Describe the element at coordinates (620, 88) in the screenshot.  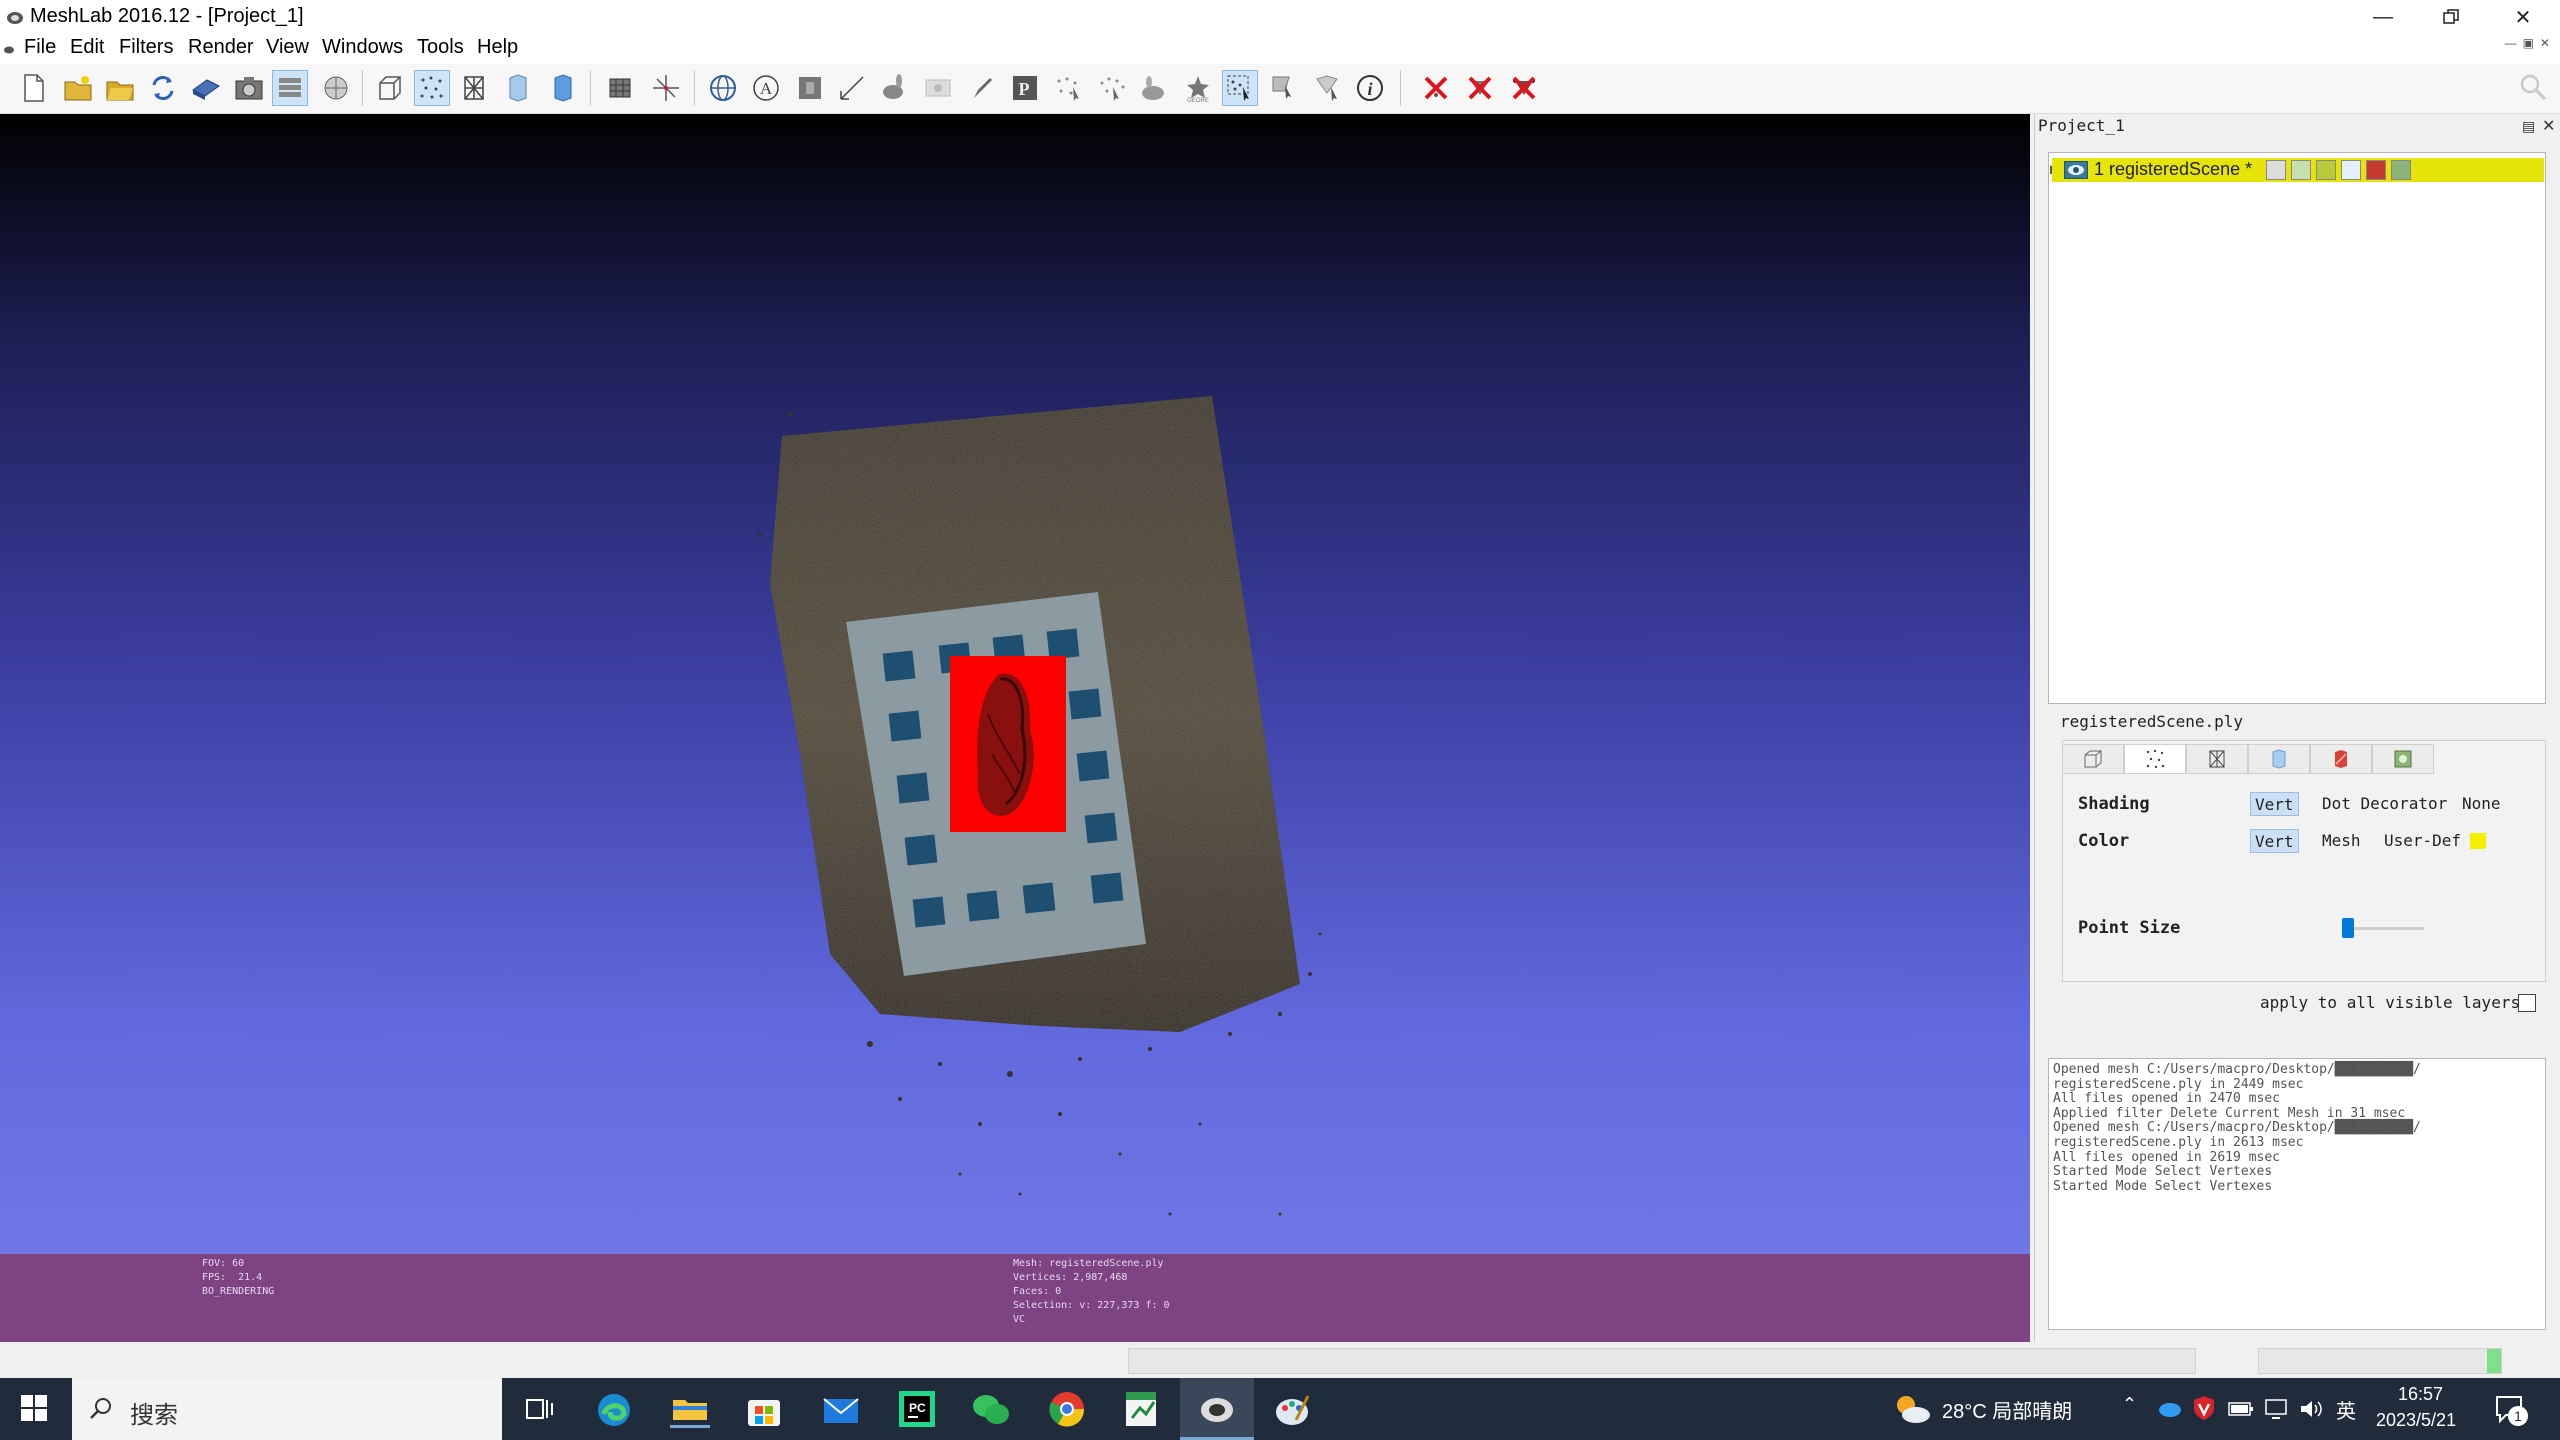
I see `lighting-button` at that location.